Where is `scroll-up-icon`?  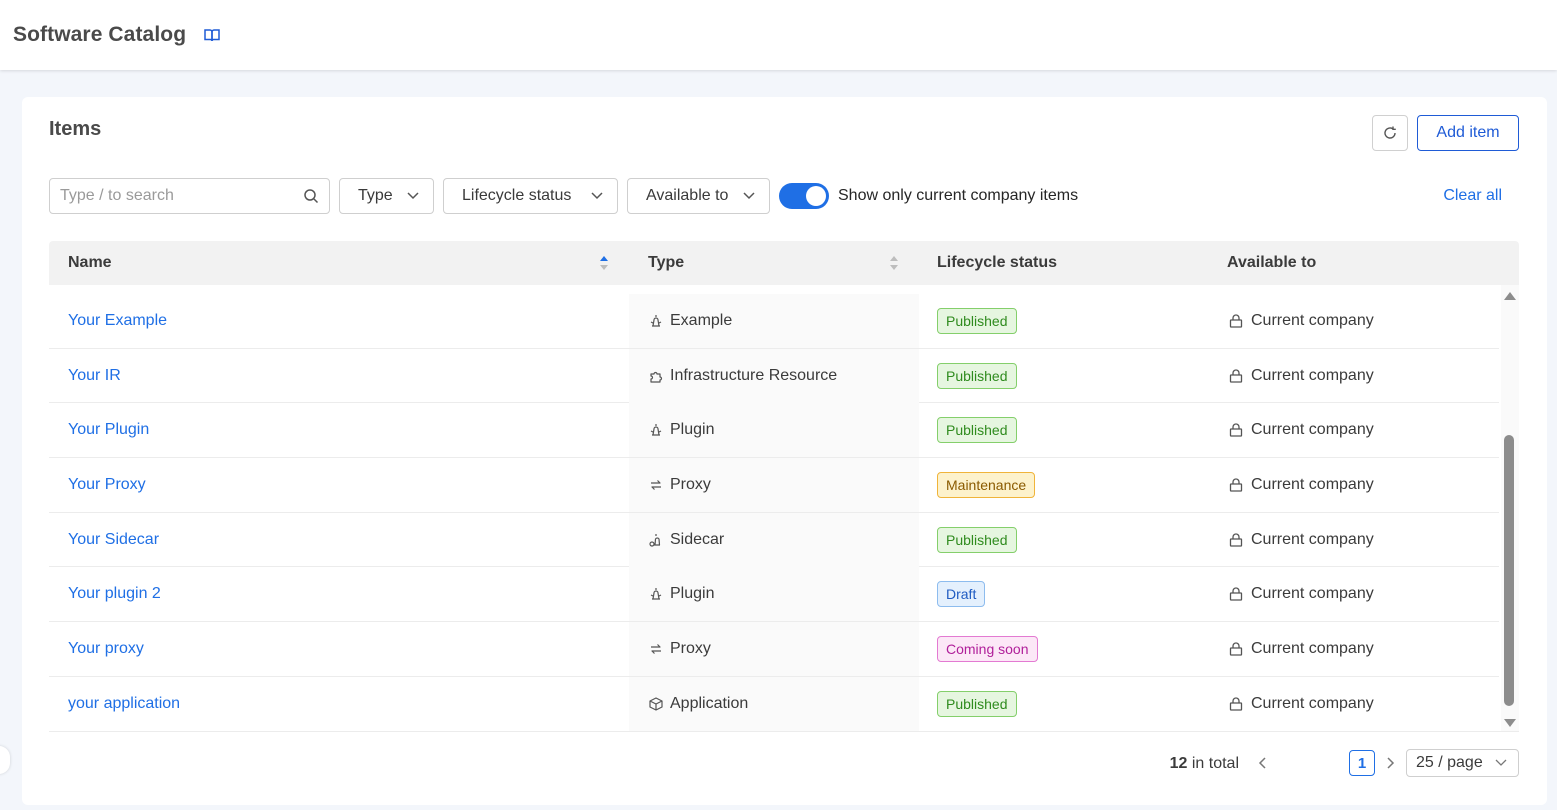 scroll-up-icon is located at coordinates (1510, 296).